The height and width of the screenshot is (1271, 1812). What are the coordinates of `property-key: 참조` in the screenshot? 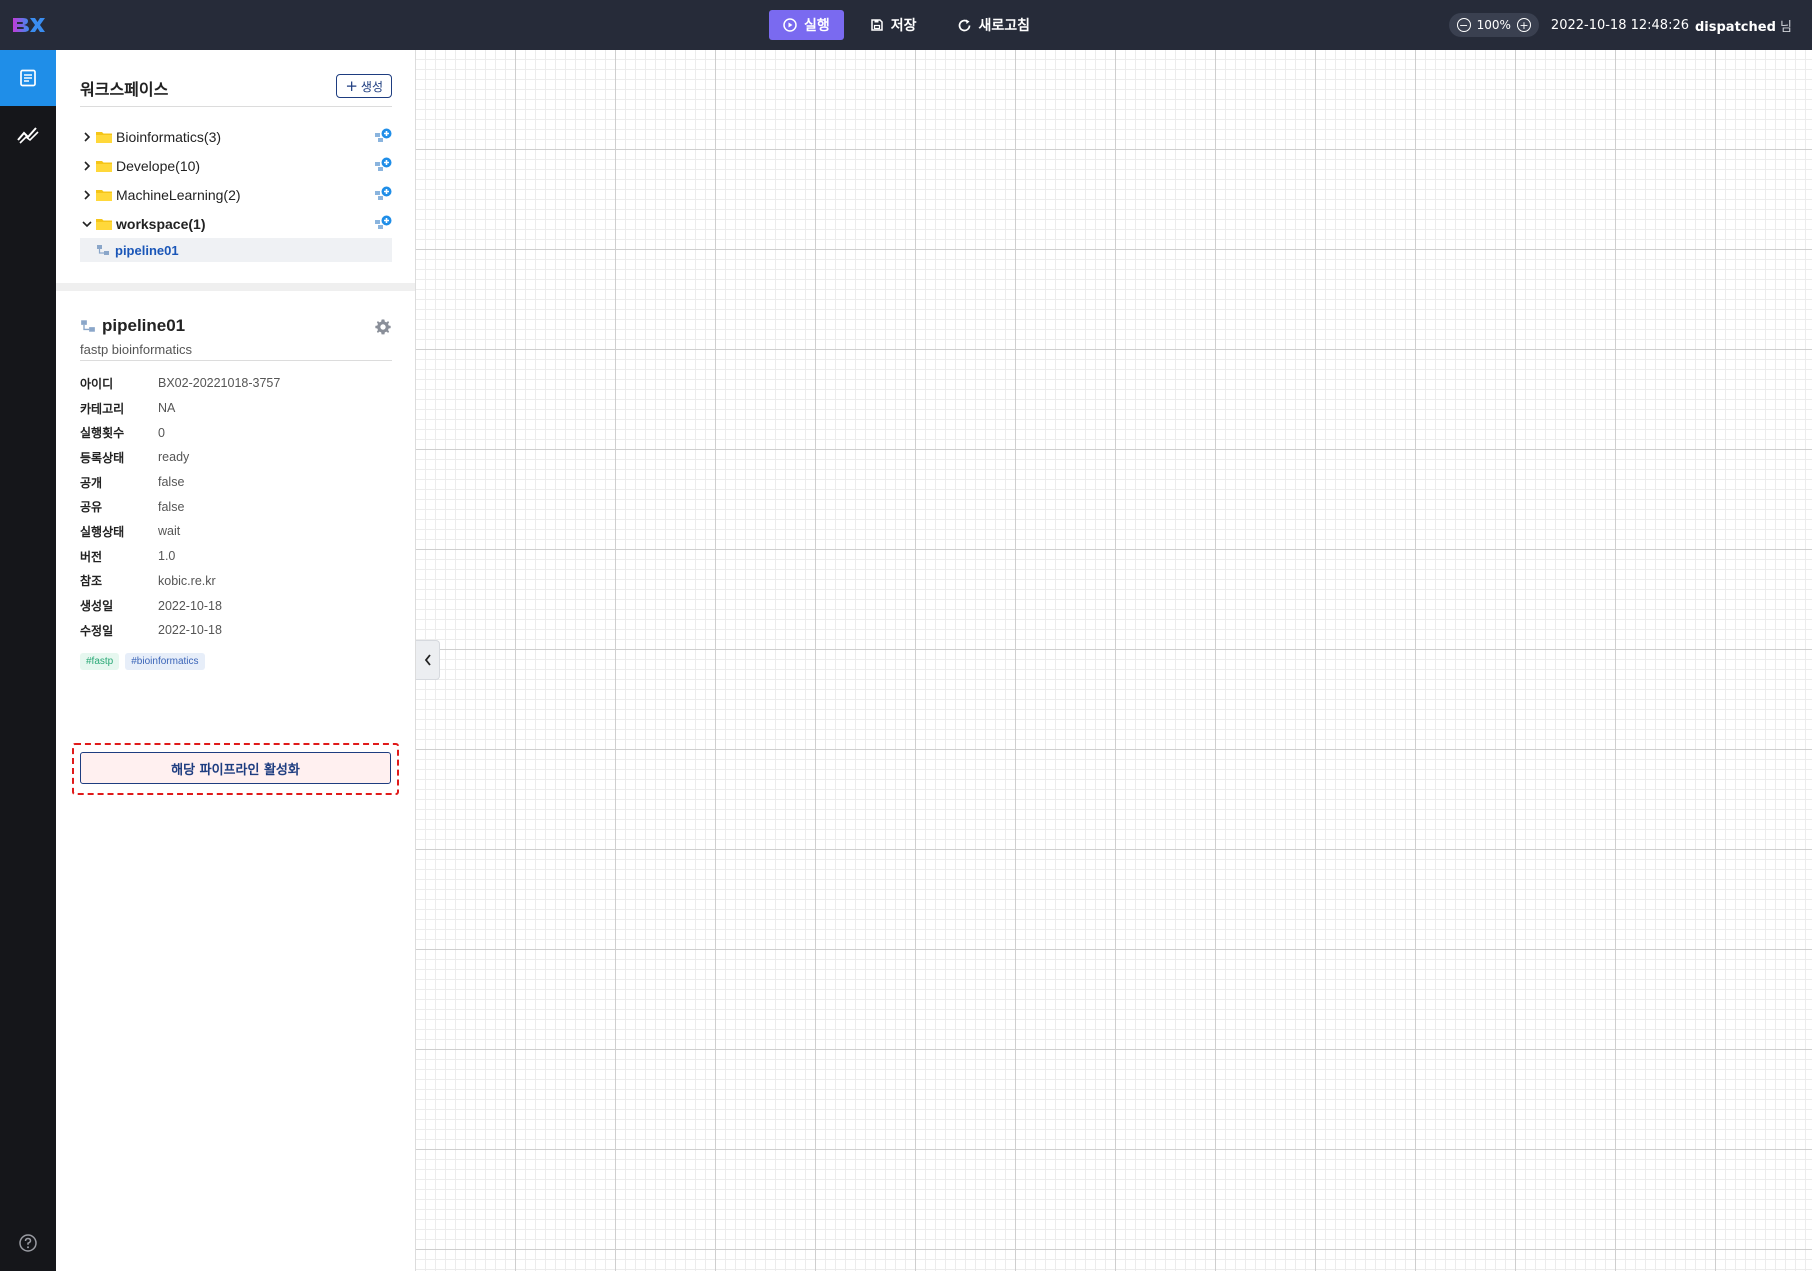 It's located at (91, 581).